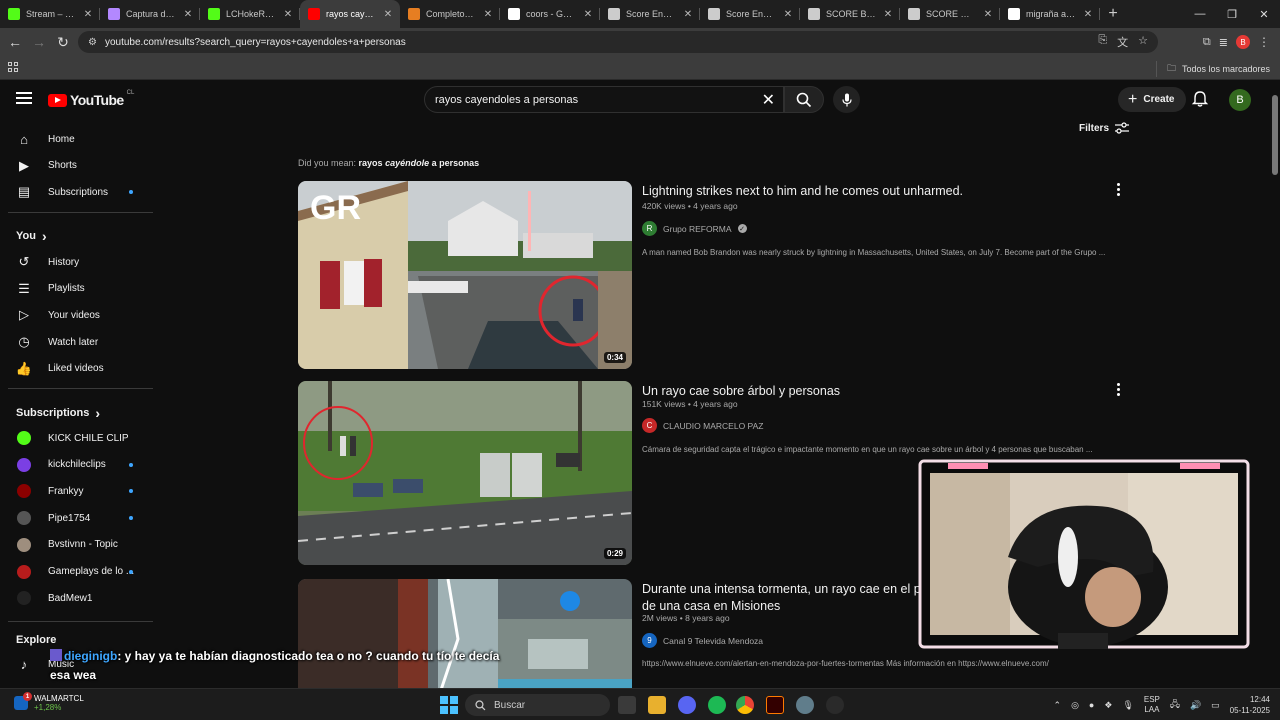 The width and height of the screenshot is (1280, 720). What do you see at coordinates (80, 262) in the screenshot?
I see `sidebar-item: ↺ History` at bounding box center [80, 262].